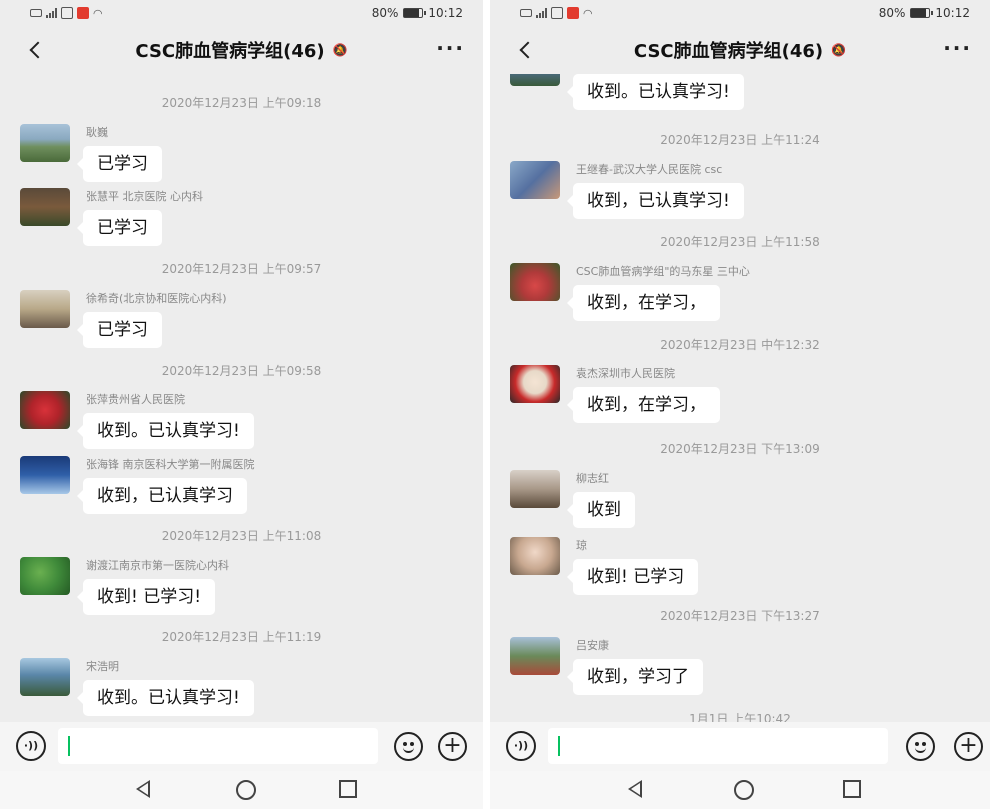 This screenshot has height=809, width=990. What do you see at coordinates (559, 746) in the screenshot?
I see `text-cursor` at bounding box center [559, 746].